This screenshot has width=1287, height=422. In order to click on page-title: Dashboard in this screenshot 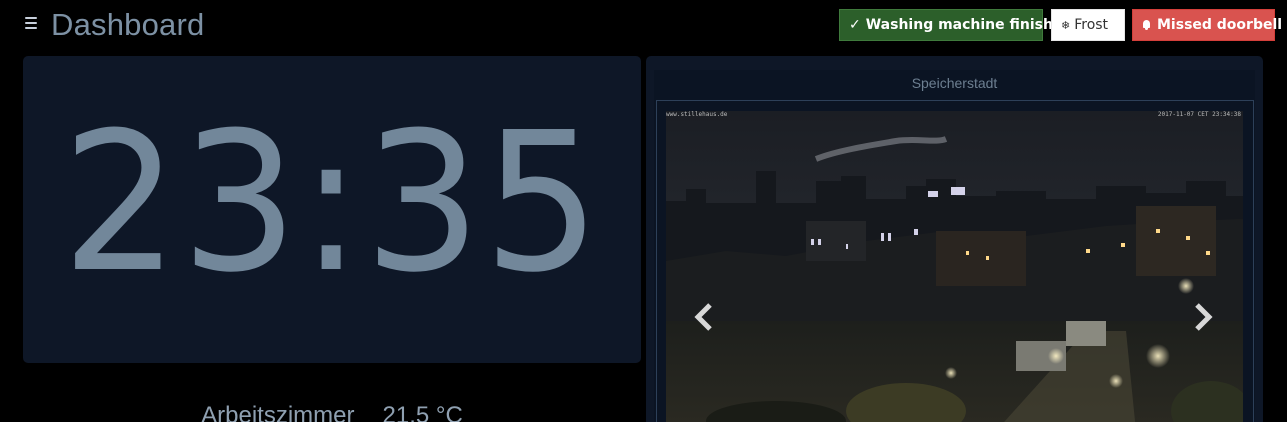, I will do `click(128, 24)`.